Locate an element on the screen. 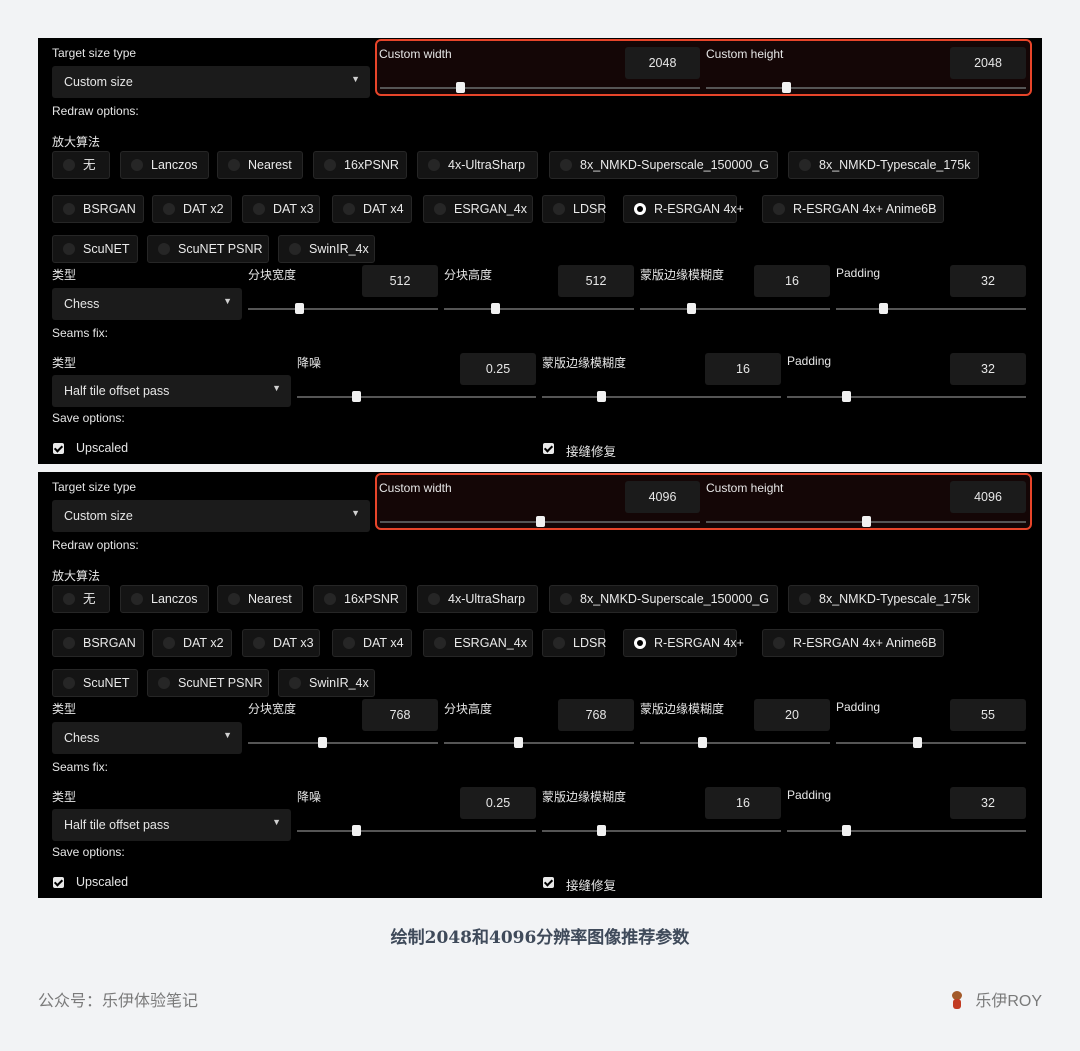 The image size is (1080, 1051). custom-height-input: 4096 is located at coordinates (988, 497).